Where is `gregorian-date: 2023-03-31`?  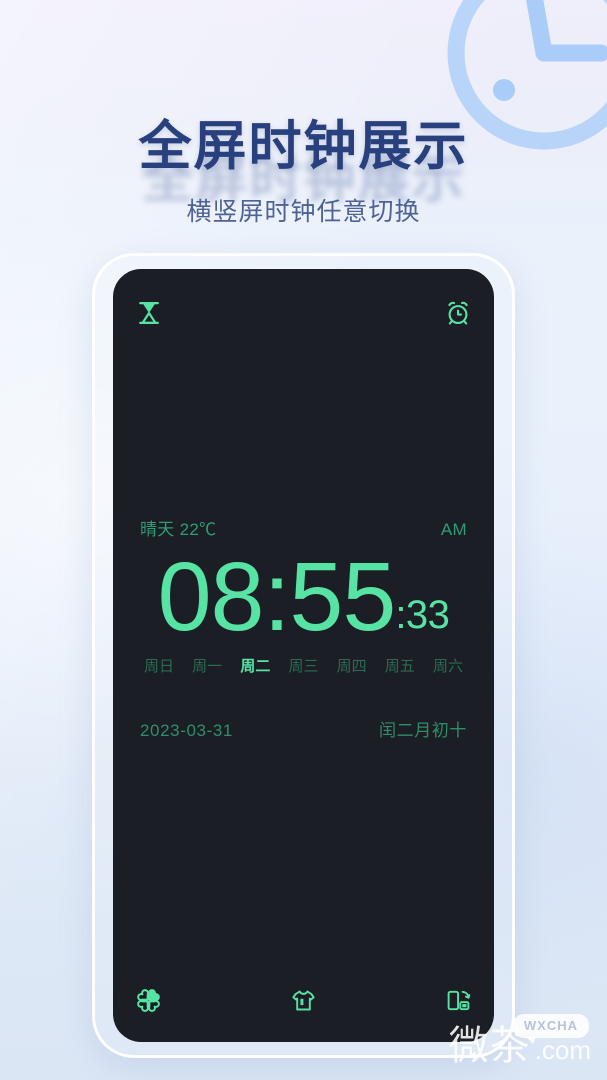 gregorian-date: 2023-03-31 is located at coordinates (186, 731).